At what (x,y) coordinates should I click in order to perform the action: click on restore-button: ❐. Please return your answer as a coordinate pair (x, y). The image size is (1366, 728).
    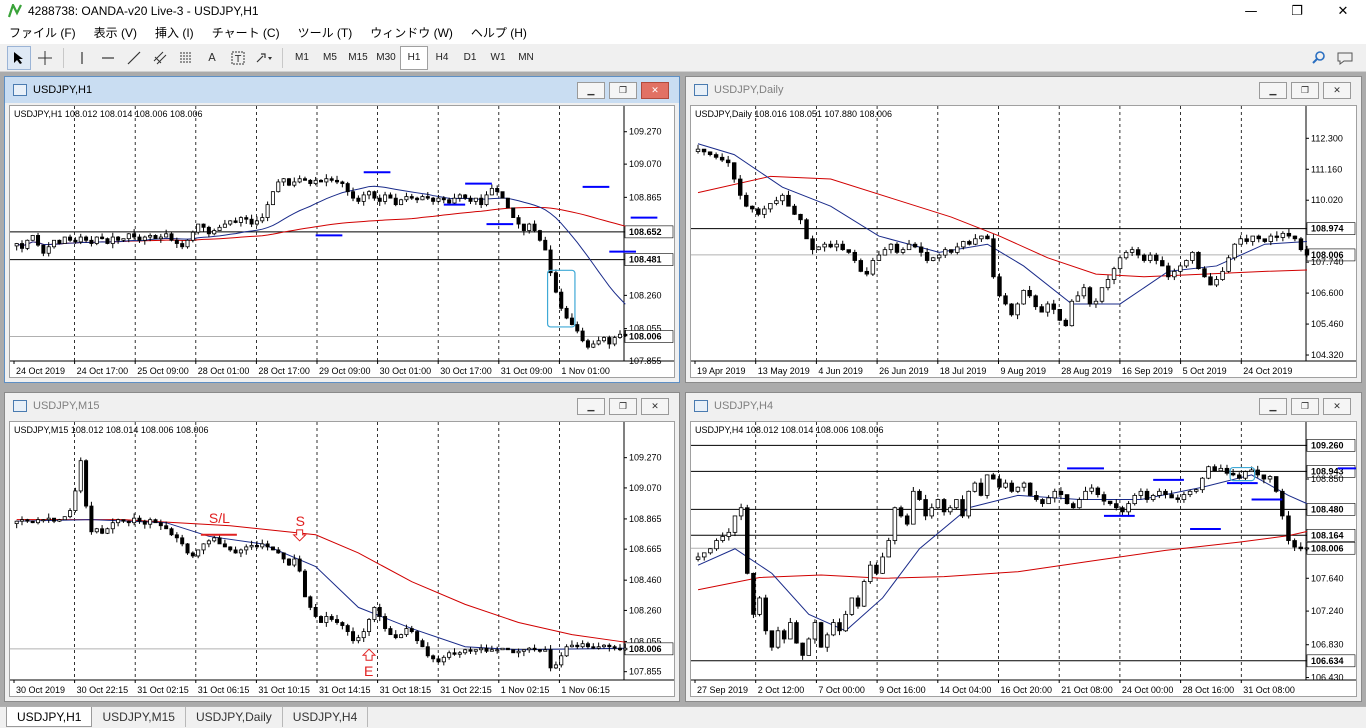
    Looking at the image, I should click on (1297, 11).